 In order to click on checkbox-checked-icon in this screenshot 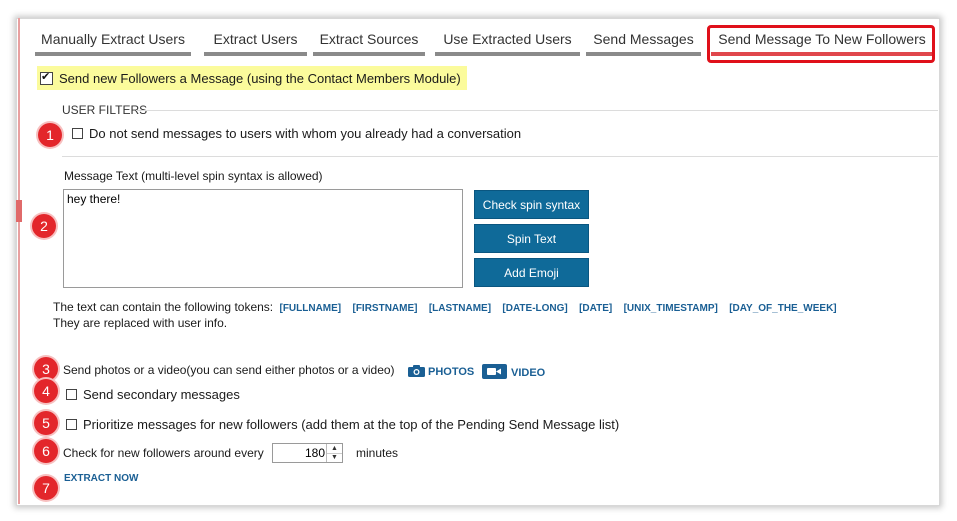, I will do `click(46, 77)`.